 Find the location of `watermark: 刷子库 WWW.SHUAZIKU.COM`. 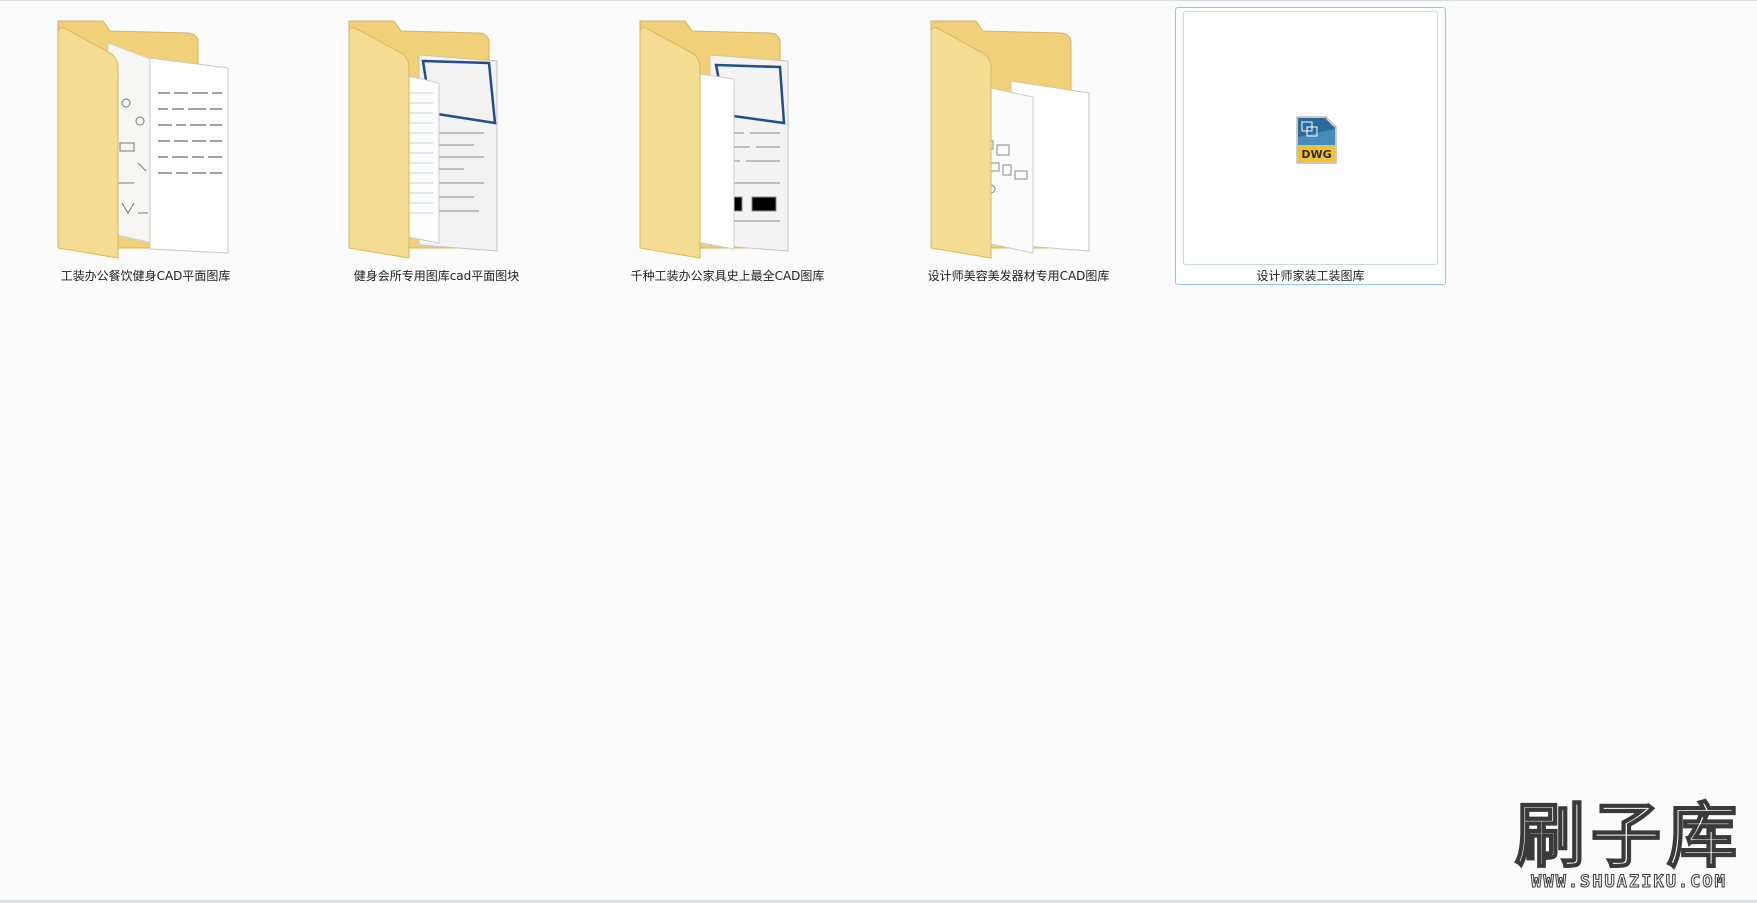

watermark: 刷子库 WWW.SHUAZIKU.COM is located at coordinates (1628, 844).